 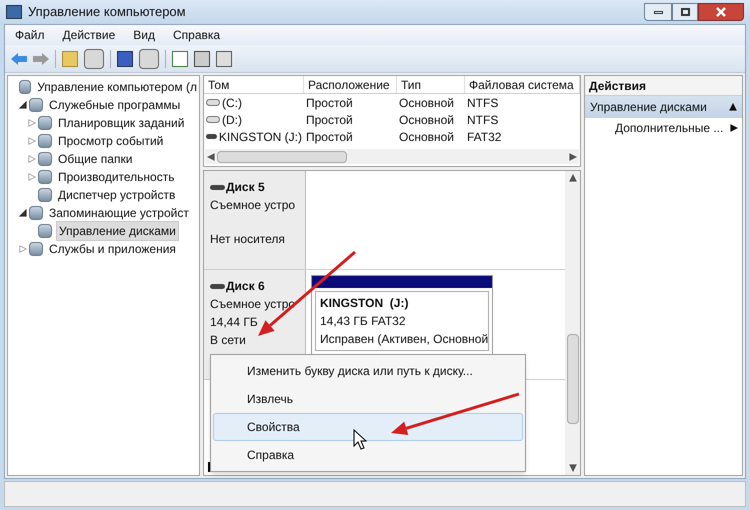 What do you see at coordinates (119, 213) in the screenshot?
I see `tree-item: Запоминающие устройст` at bounding box center [119, 213].